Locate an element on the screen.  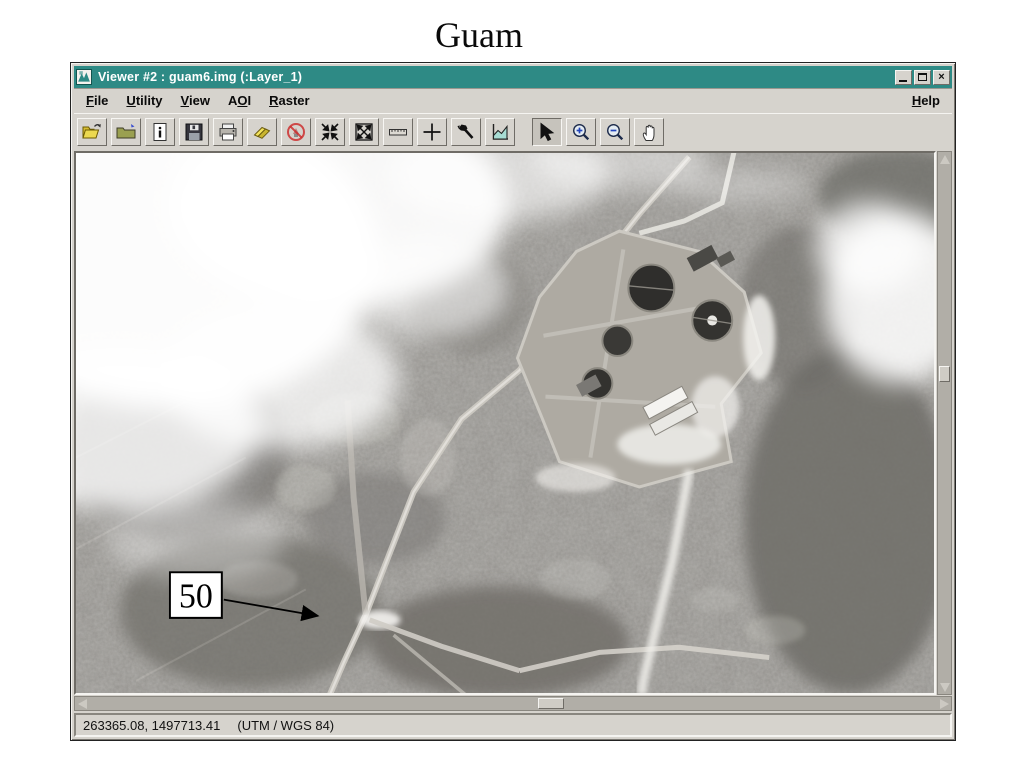
scroll-up-button is located at coordinates (944, 159).